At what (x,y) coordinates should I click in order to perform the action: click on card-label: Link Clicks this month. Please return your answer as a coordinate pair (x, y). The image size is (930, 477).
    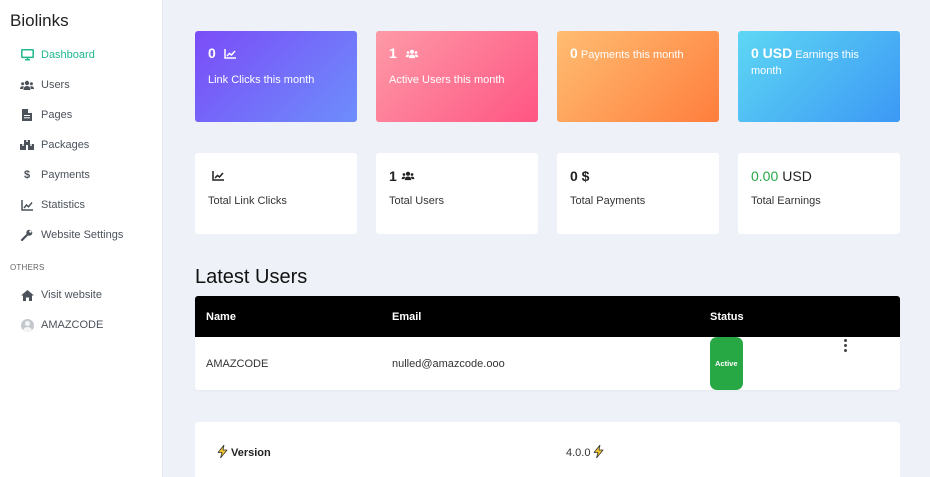
    Looking at the image, I should click on (261, 80).